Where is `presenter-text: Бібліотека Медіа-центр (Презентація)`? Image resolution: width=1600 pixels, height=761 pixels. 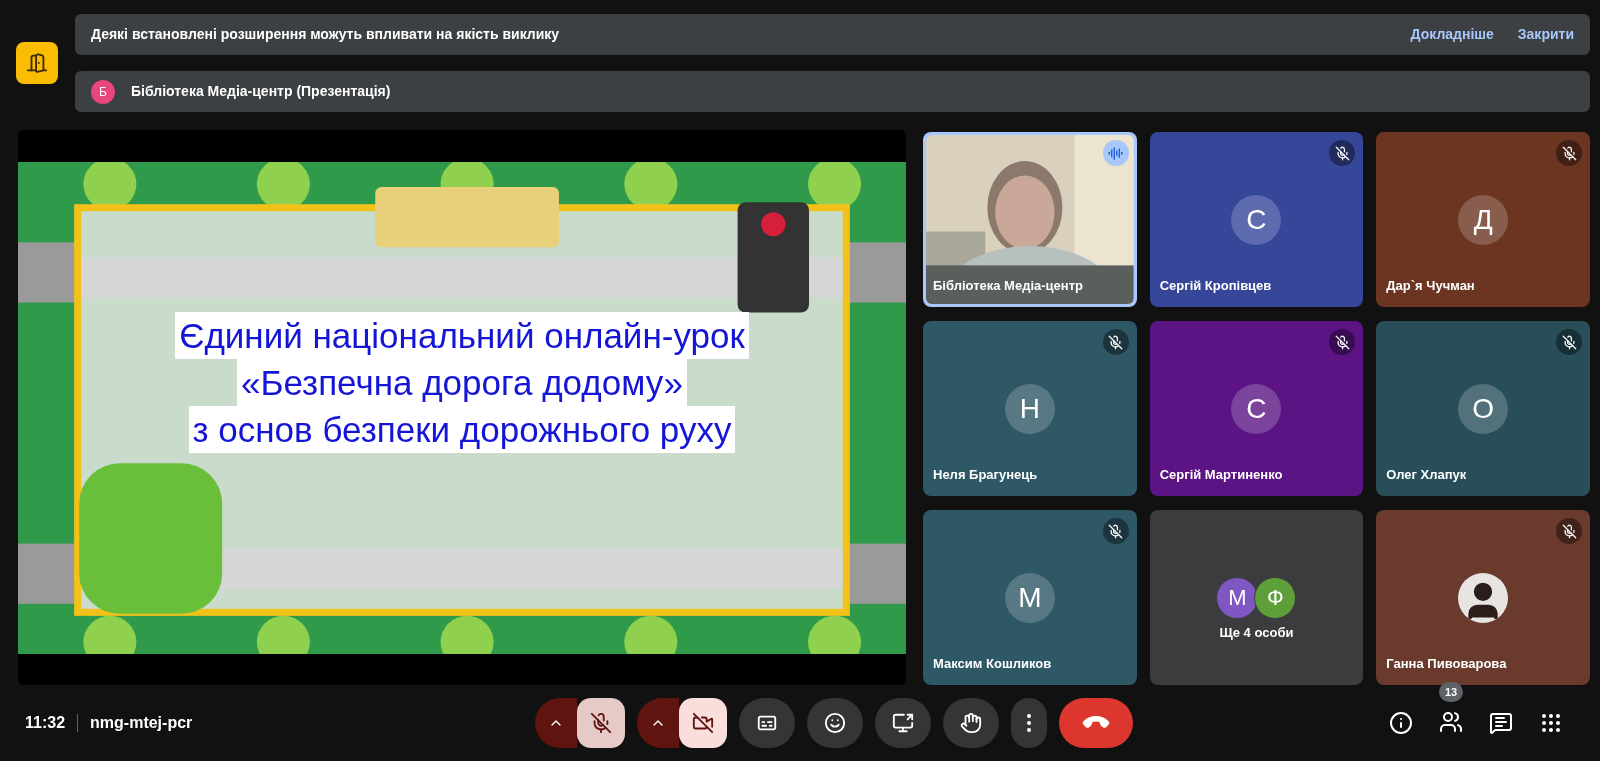
presenter-text: Бібліотека Медіа-центр (Презентація) is located at coordinates (261, 91).